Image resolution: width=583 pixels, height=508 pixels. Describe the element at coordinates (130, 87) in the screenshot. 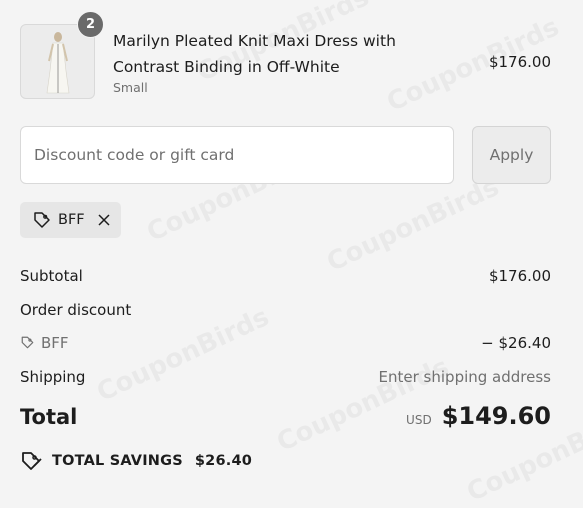

I see `product-variant: Small` at that location.